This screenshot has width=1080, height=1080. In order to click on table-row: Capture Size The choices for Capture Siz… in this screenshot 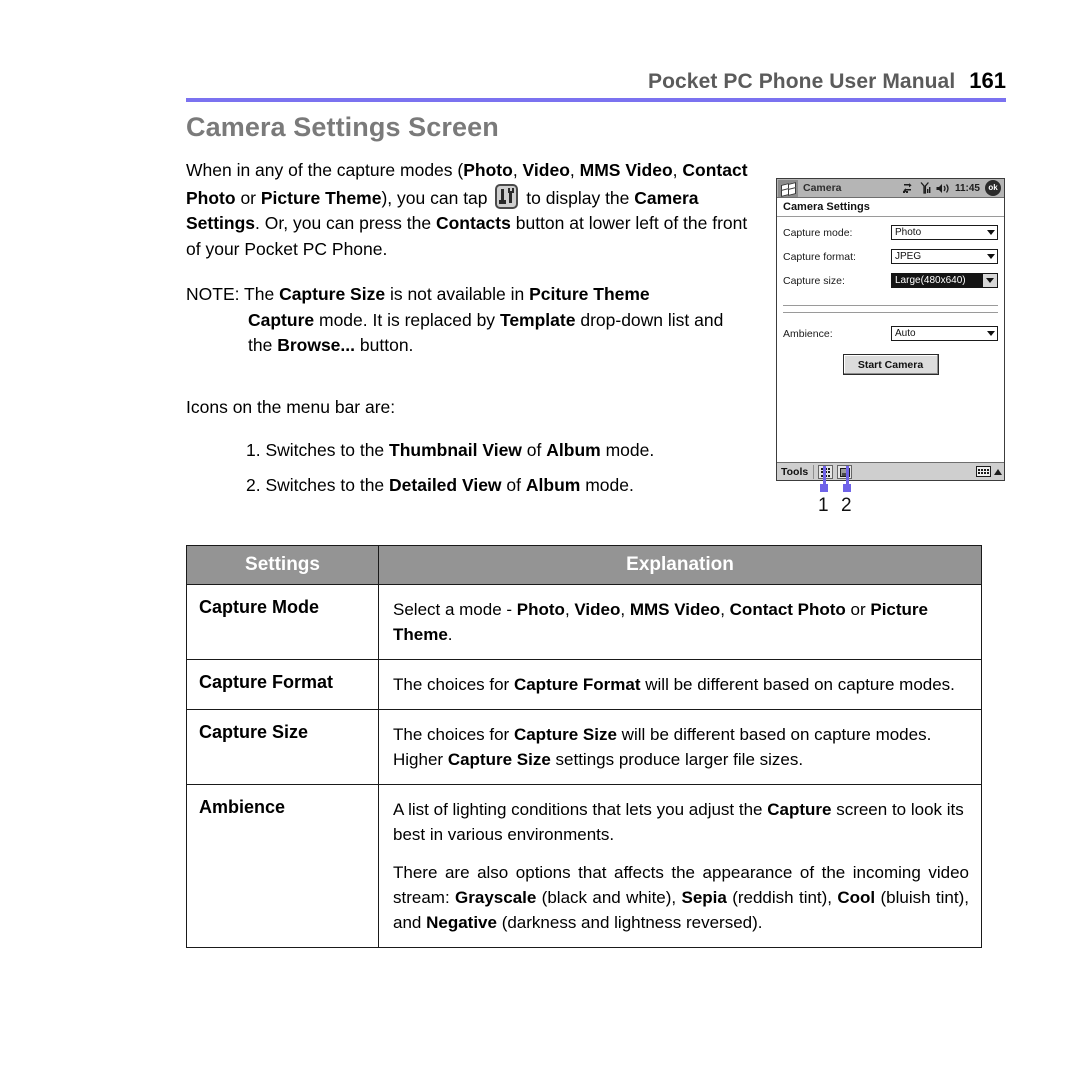, I will do `click(584, 747)`.